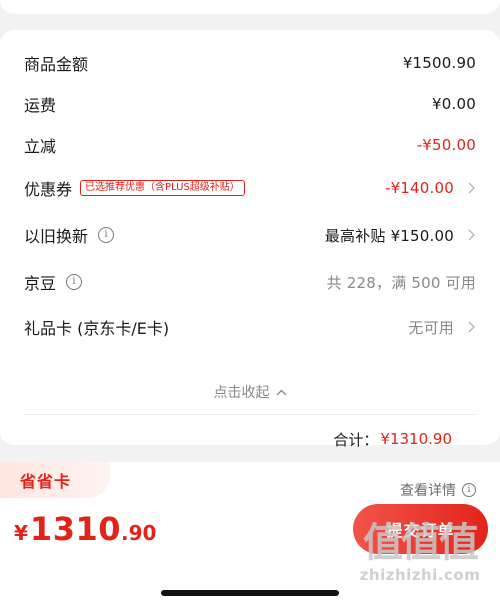 This screenshot has height=606, width=500. I want to click on row-coupon: 优惠券 已选推荐优惠（含PLUS超级补贴） -¥140.00, so click(250, 188).